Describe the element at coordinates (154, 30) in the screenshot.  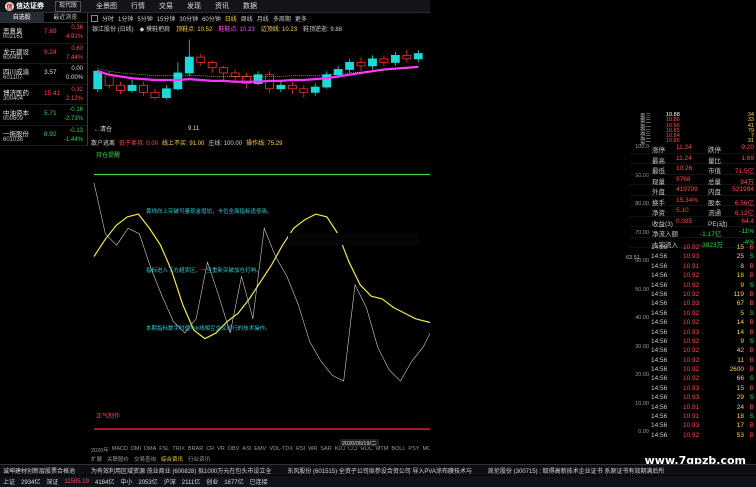
I see `kline-legend-1: ◆ 摸鞋把肩` at that location.